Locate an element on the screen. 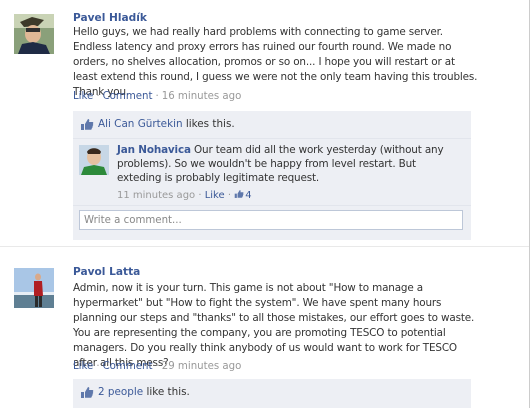 This screenshot has width=530, height=408. likes-row: Ali Can Gürtekin likes this. is located at coordinates (272, 125).